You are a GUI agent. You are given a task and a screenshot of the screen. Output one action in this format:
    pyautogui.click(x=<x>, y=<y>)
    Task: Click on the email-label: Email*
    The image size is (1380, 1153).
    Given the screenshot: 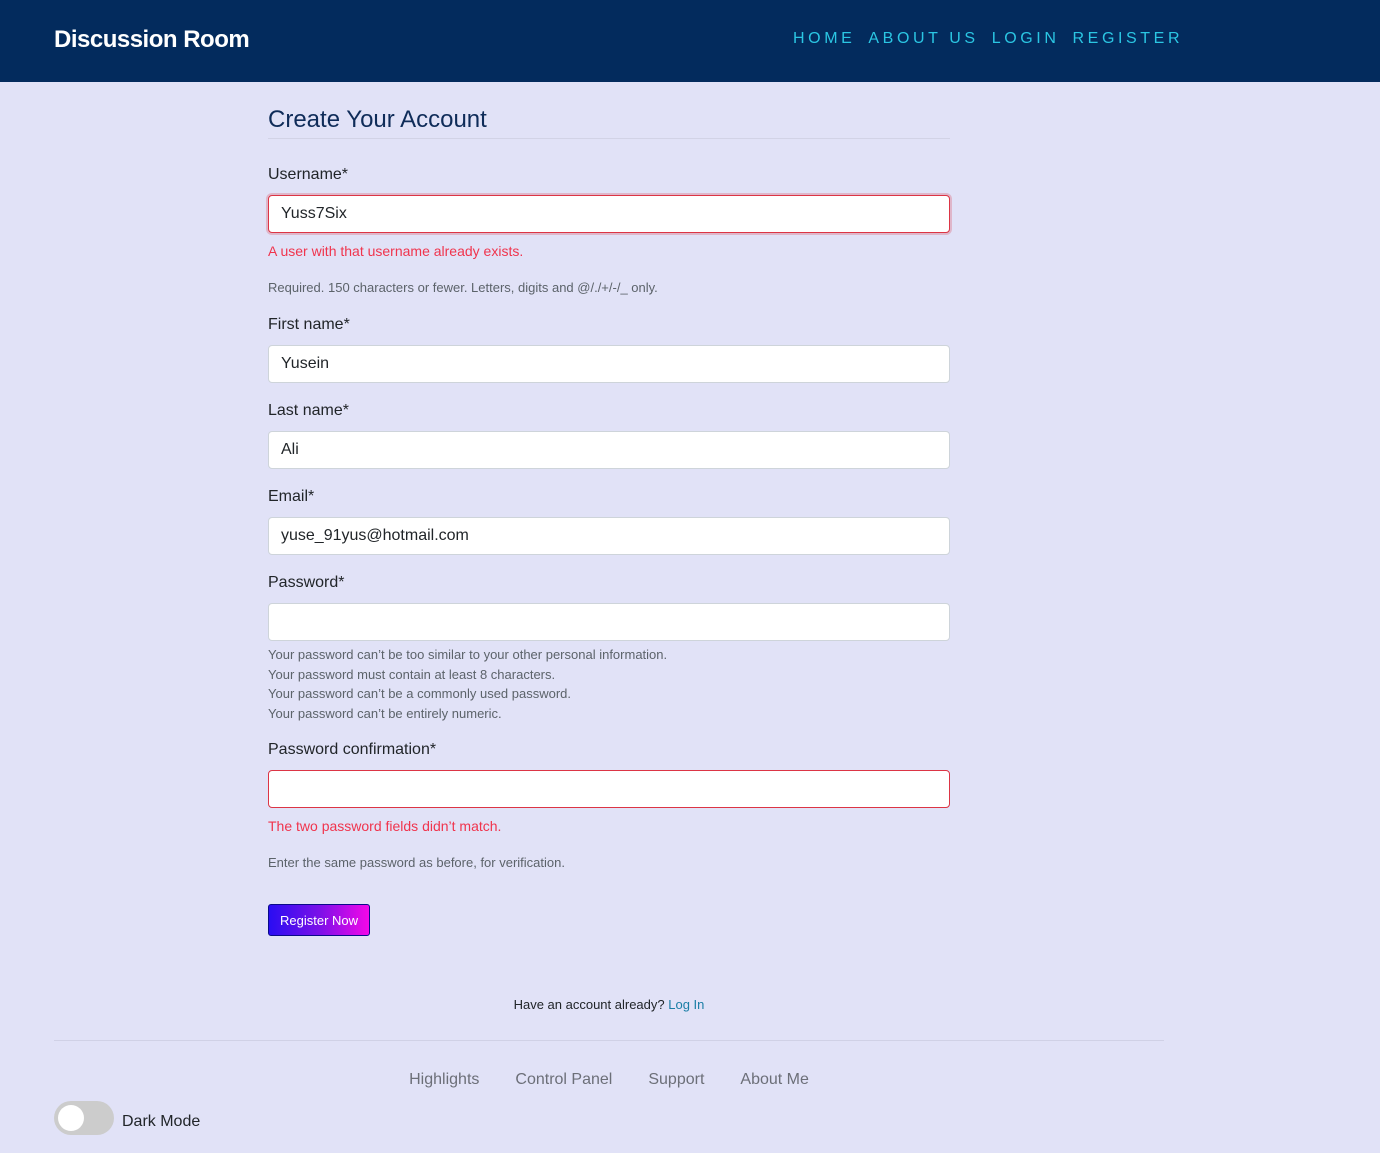 What is the action you would take?
    pyautogui.click(x=291, y=496)
    